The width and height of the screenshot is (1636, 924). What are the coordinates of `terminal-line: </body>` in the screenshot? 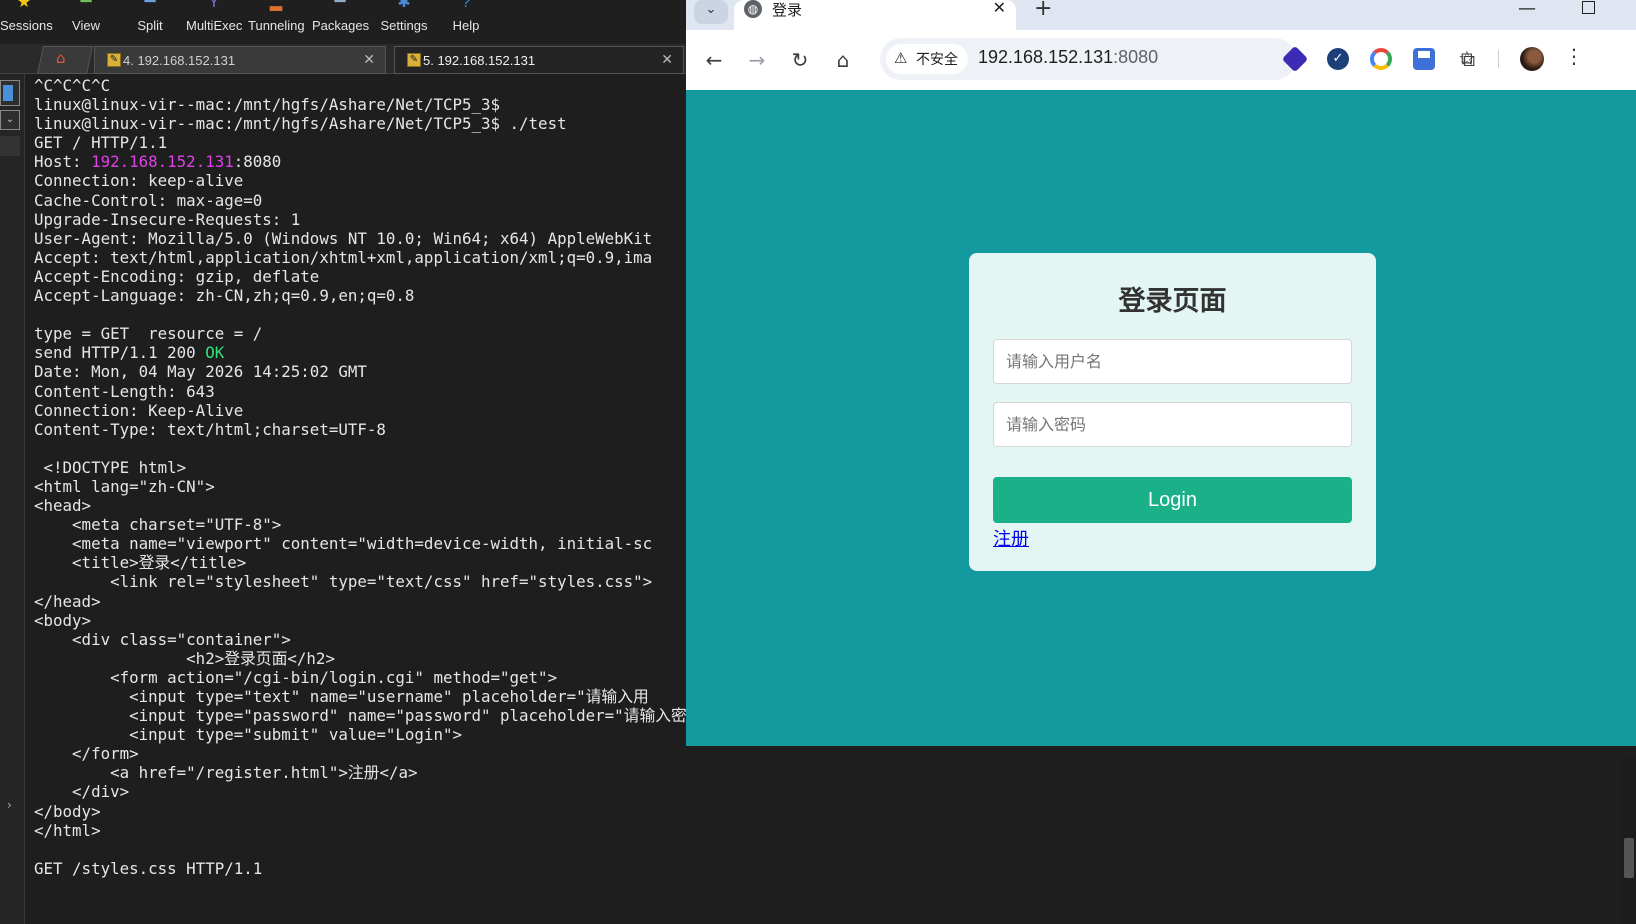 It's located at (67, 811).